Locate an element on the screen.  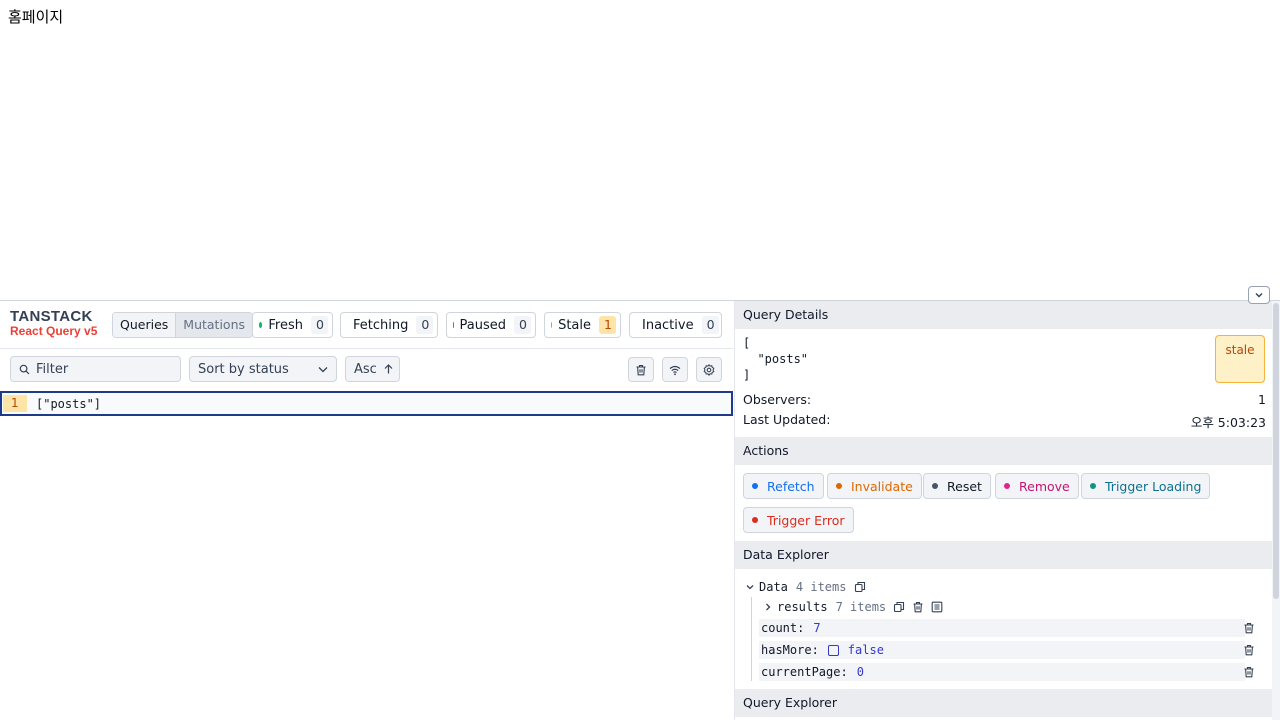
data-explorer-heading: Data Explorer is located at coordinates (1003, 555).